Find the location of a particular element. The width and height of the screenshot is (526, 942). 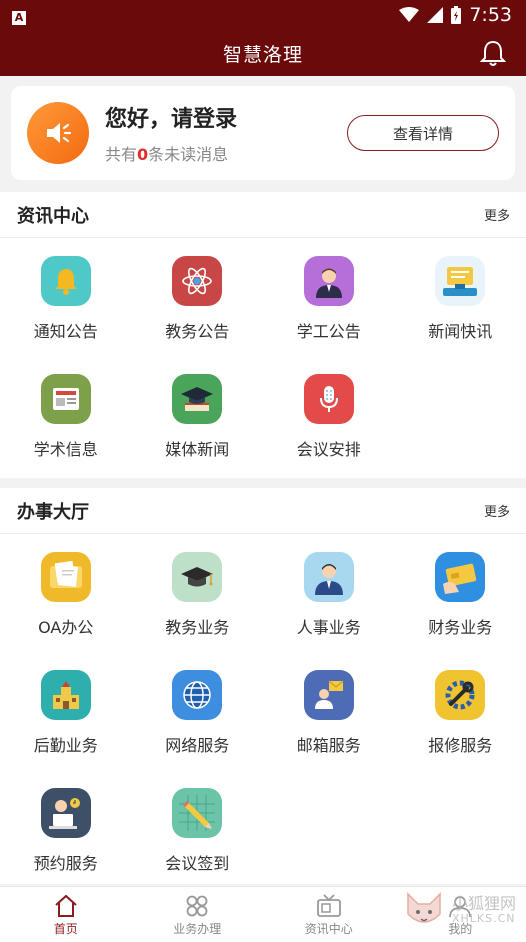

app-header: 智慧洛理 is located at coordinates (263, 53).